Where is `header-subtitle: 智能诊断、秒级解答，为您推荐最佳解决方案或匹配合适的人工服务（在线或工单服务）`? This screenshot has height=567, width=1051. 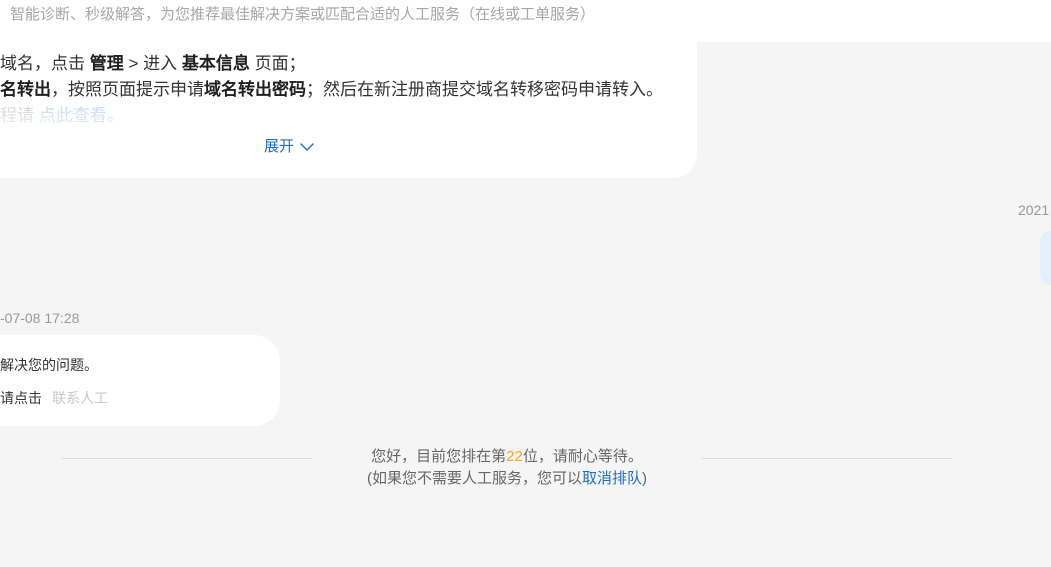
header-subtitle: 智能诊断、秒级解答，为您推荐最佳解决方案或匹配合适的人工服务（在线或工单服务） is located at coordinates (303, 14).